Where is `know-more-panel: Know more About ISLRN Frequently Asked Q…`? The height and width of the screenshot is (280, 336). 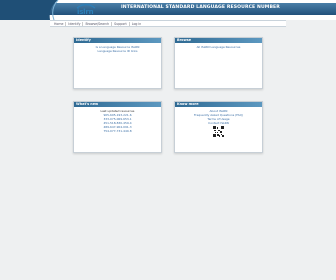
know-more-panel: Know more About ISLRN Frequently Asked Q… is located at coordinates (218, 127).